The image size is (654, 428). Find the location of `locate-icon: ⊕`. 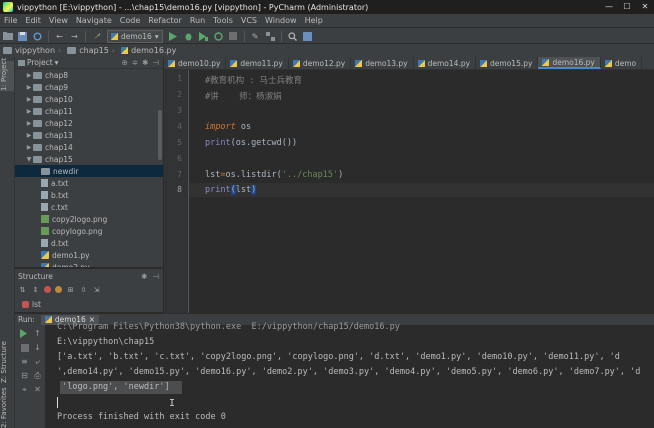

locate-icon: ⊕ is located at coordinates (125, 62).